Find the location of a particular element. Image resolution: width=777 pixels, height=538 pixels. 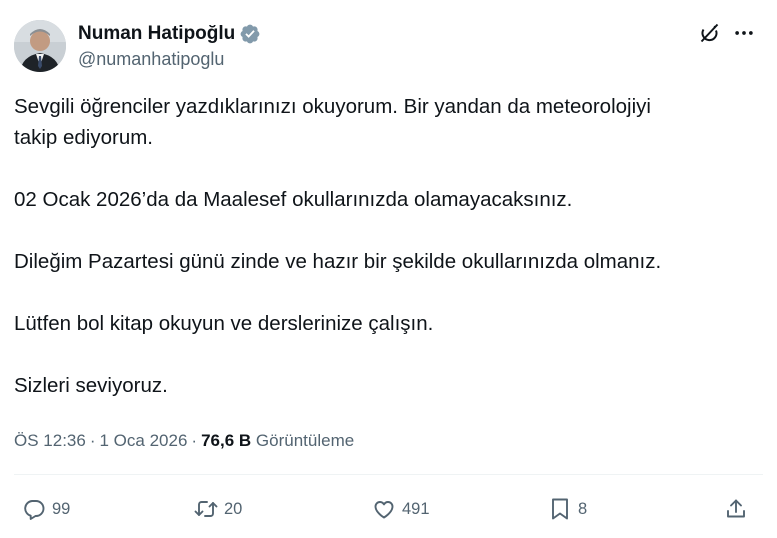

repost-icon is located at coordinates (206, 509).